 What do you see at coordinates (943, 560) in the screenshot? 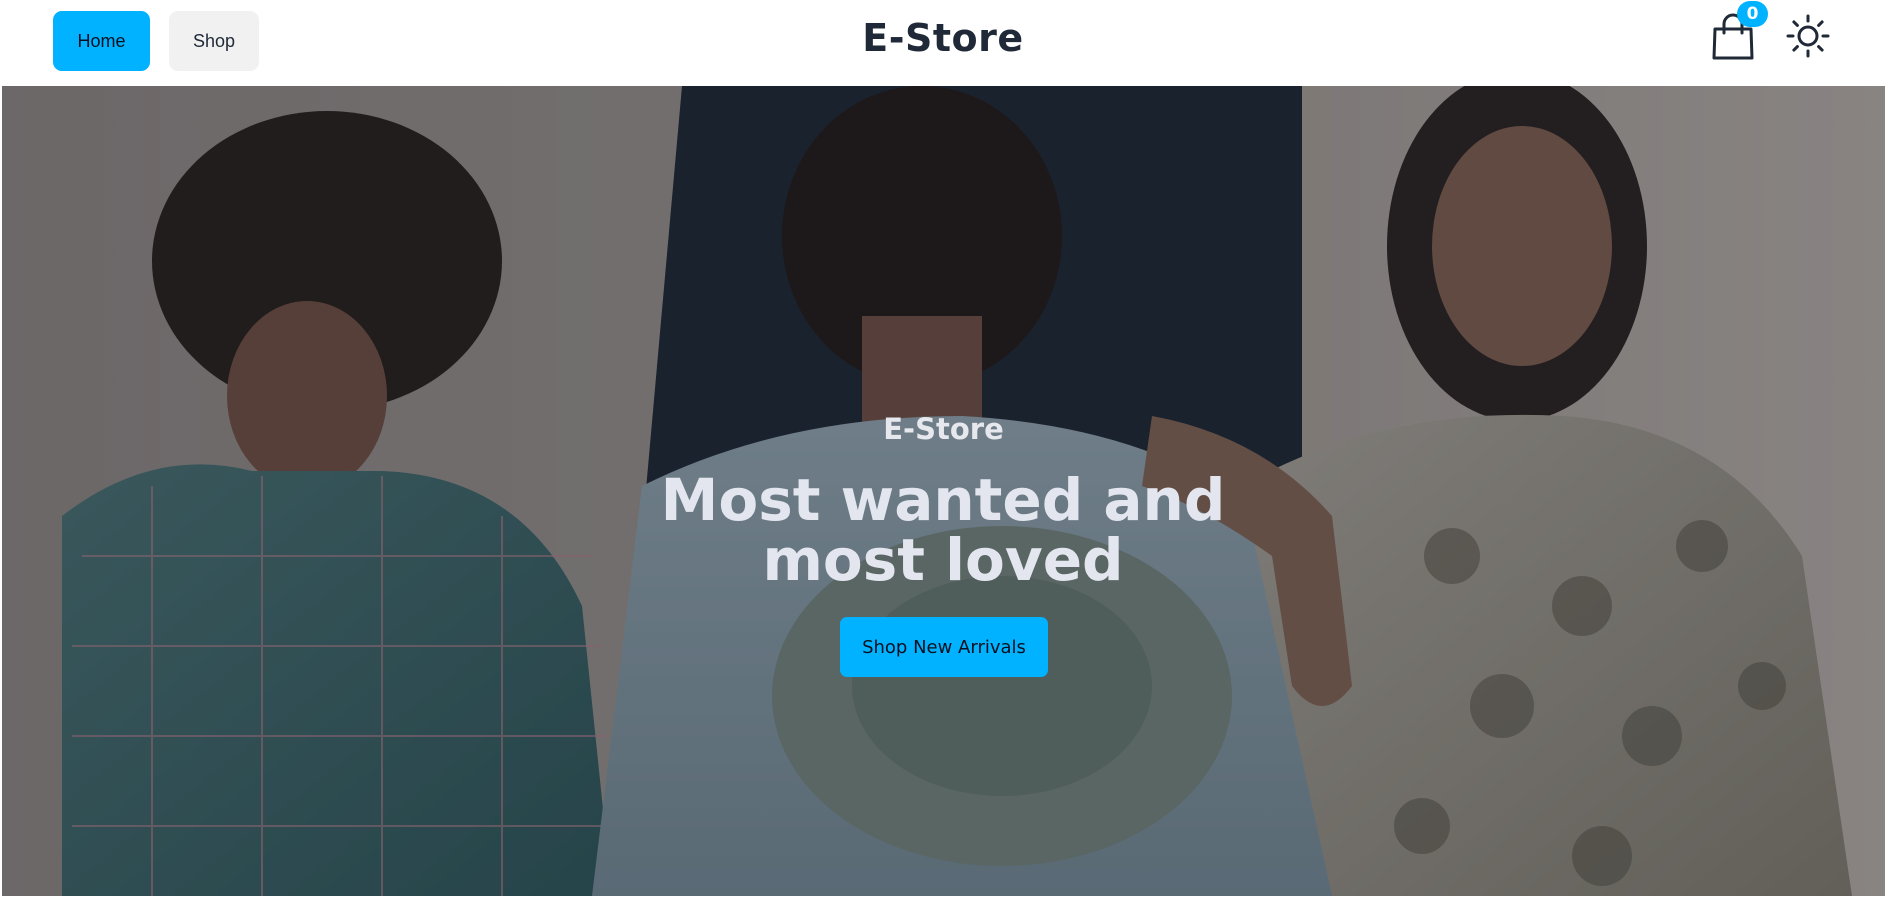
I see `hero-headline-line-2: most loved` at bounding box center [943, 560].